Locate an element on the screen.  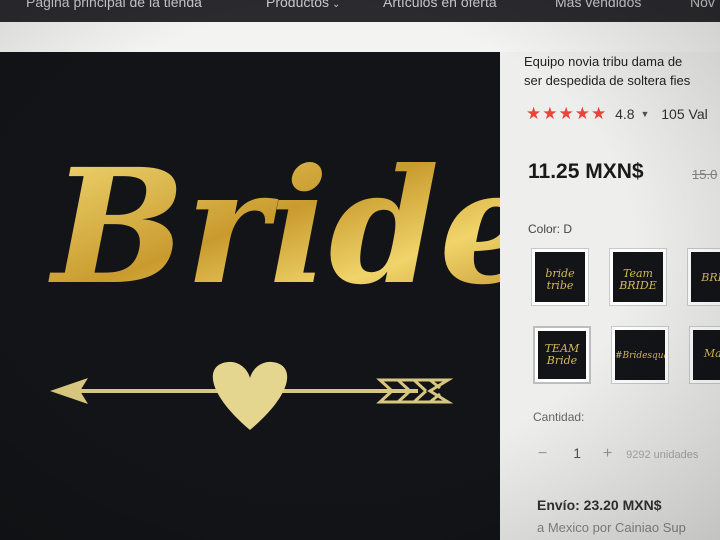
swatch-thumbnail: #Bridesquad is located at coordinates (640, 355).